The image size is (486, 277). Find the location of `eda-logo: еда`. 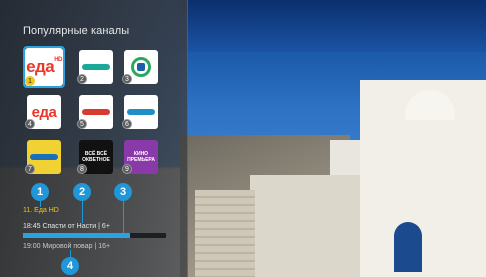

eda-logo: еда is located at coordinates (44, 112).